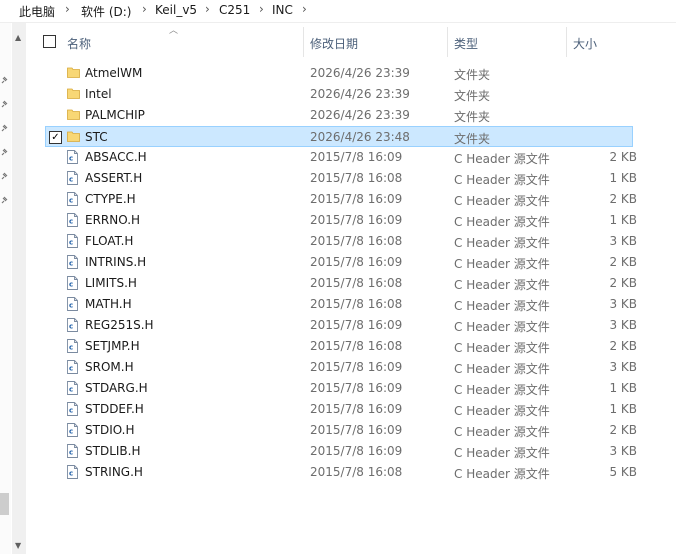 The height and width of the screenshot is (554, 676). I want to click on item-name: Intel, so click(98, 94).